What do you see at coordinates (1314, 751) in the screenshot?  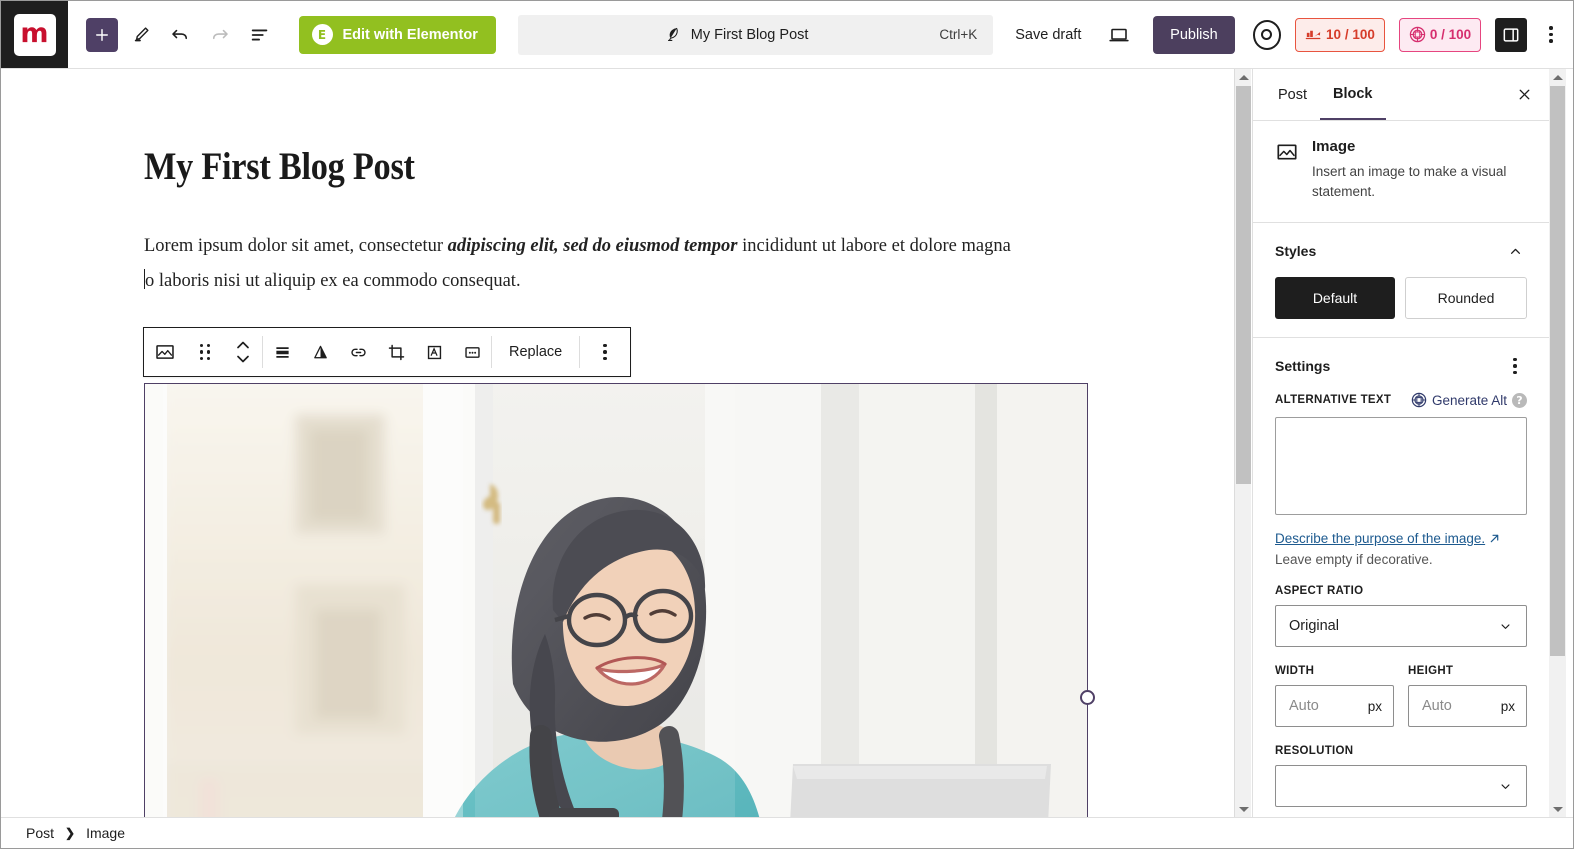 I see `resolution-label: RESOLUTION` at bounding box center [1314, 751].